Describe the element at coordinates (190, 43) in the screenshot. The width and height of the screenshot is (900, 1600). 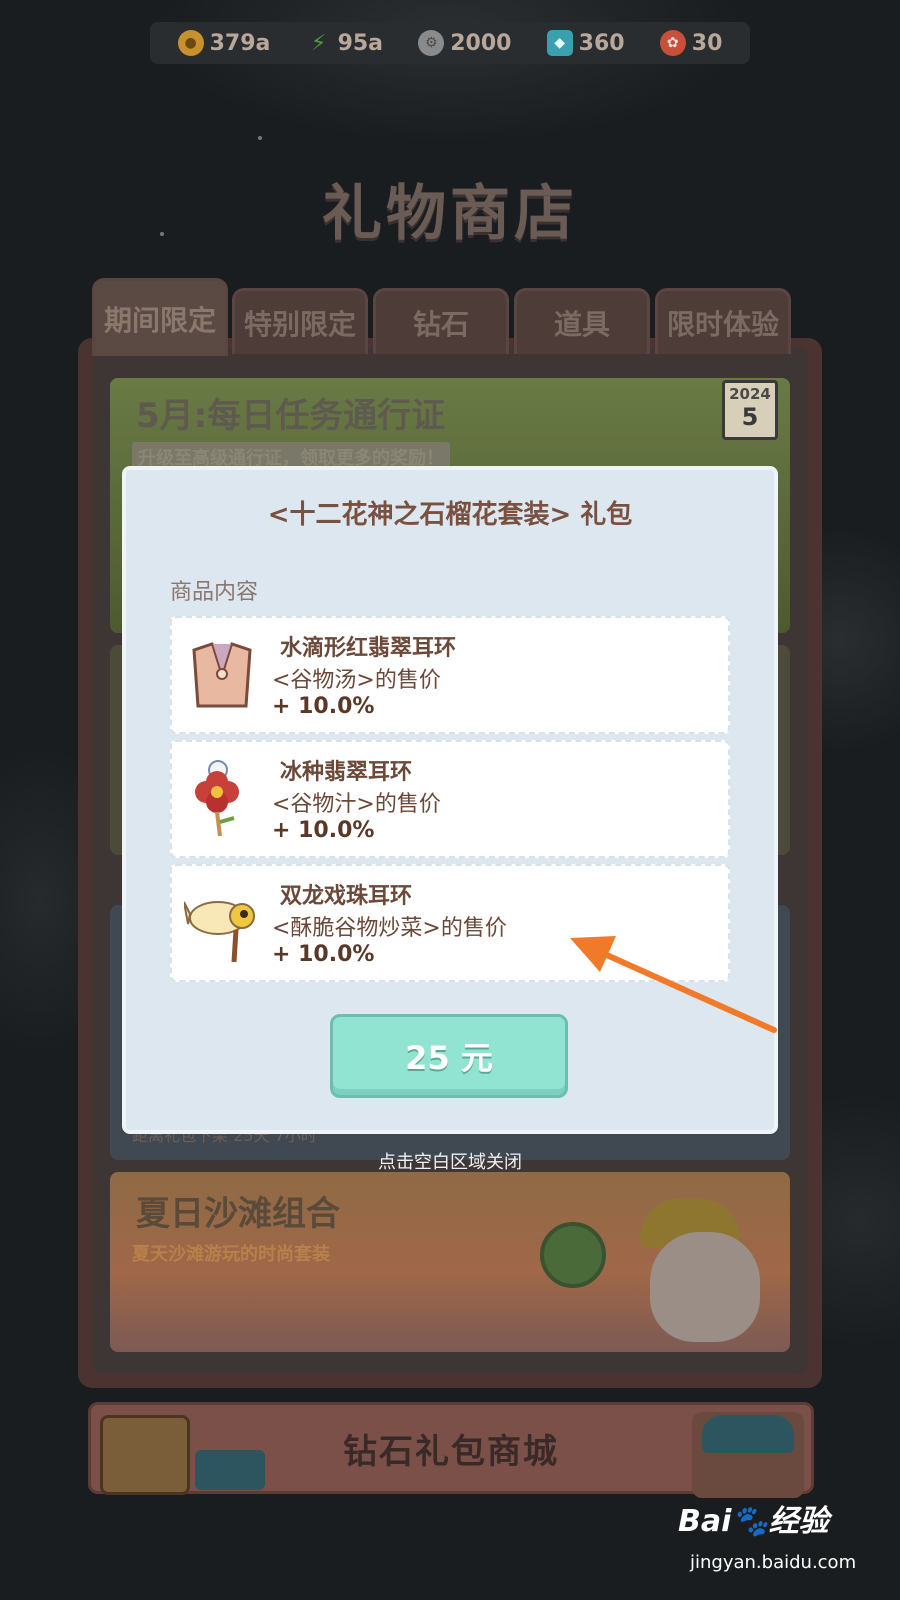
I see `gold-coin-icon: ●` at that location.